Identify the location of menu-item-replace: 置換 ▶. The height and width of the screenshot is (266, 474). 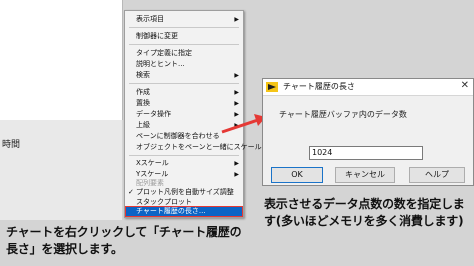
(184, 103).